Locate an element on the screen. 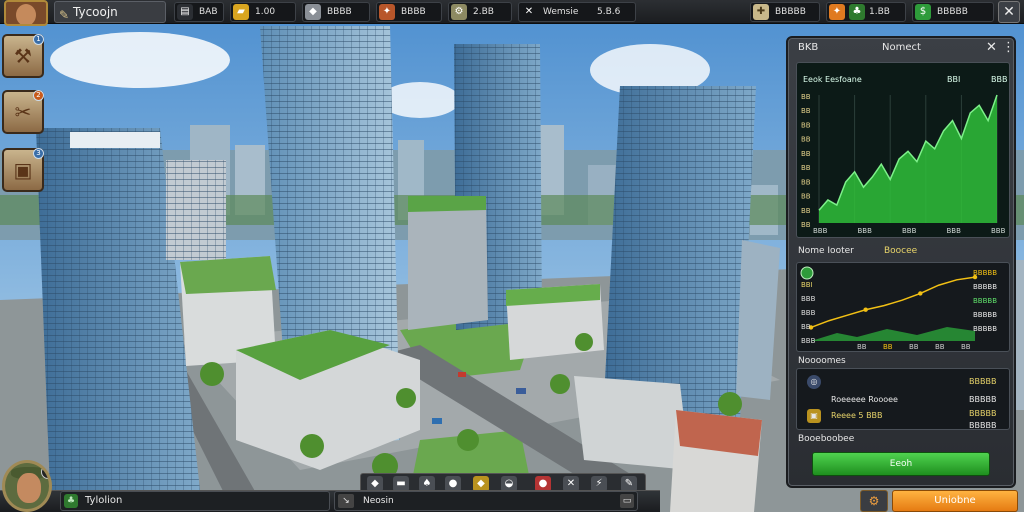 Image resolution: width=1024 pixels, height=512 pixels. gear-icon: ⚙ is located at coordinates (874, 501).